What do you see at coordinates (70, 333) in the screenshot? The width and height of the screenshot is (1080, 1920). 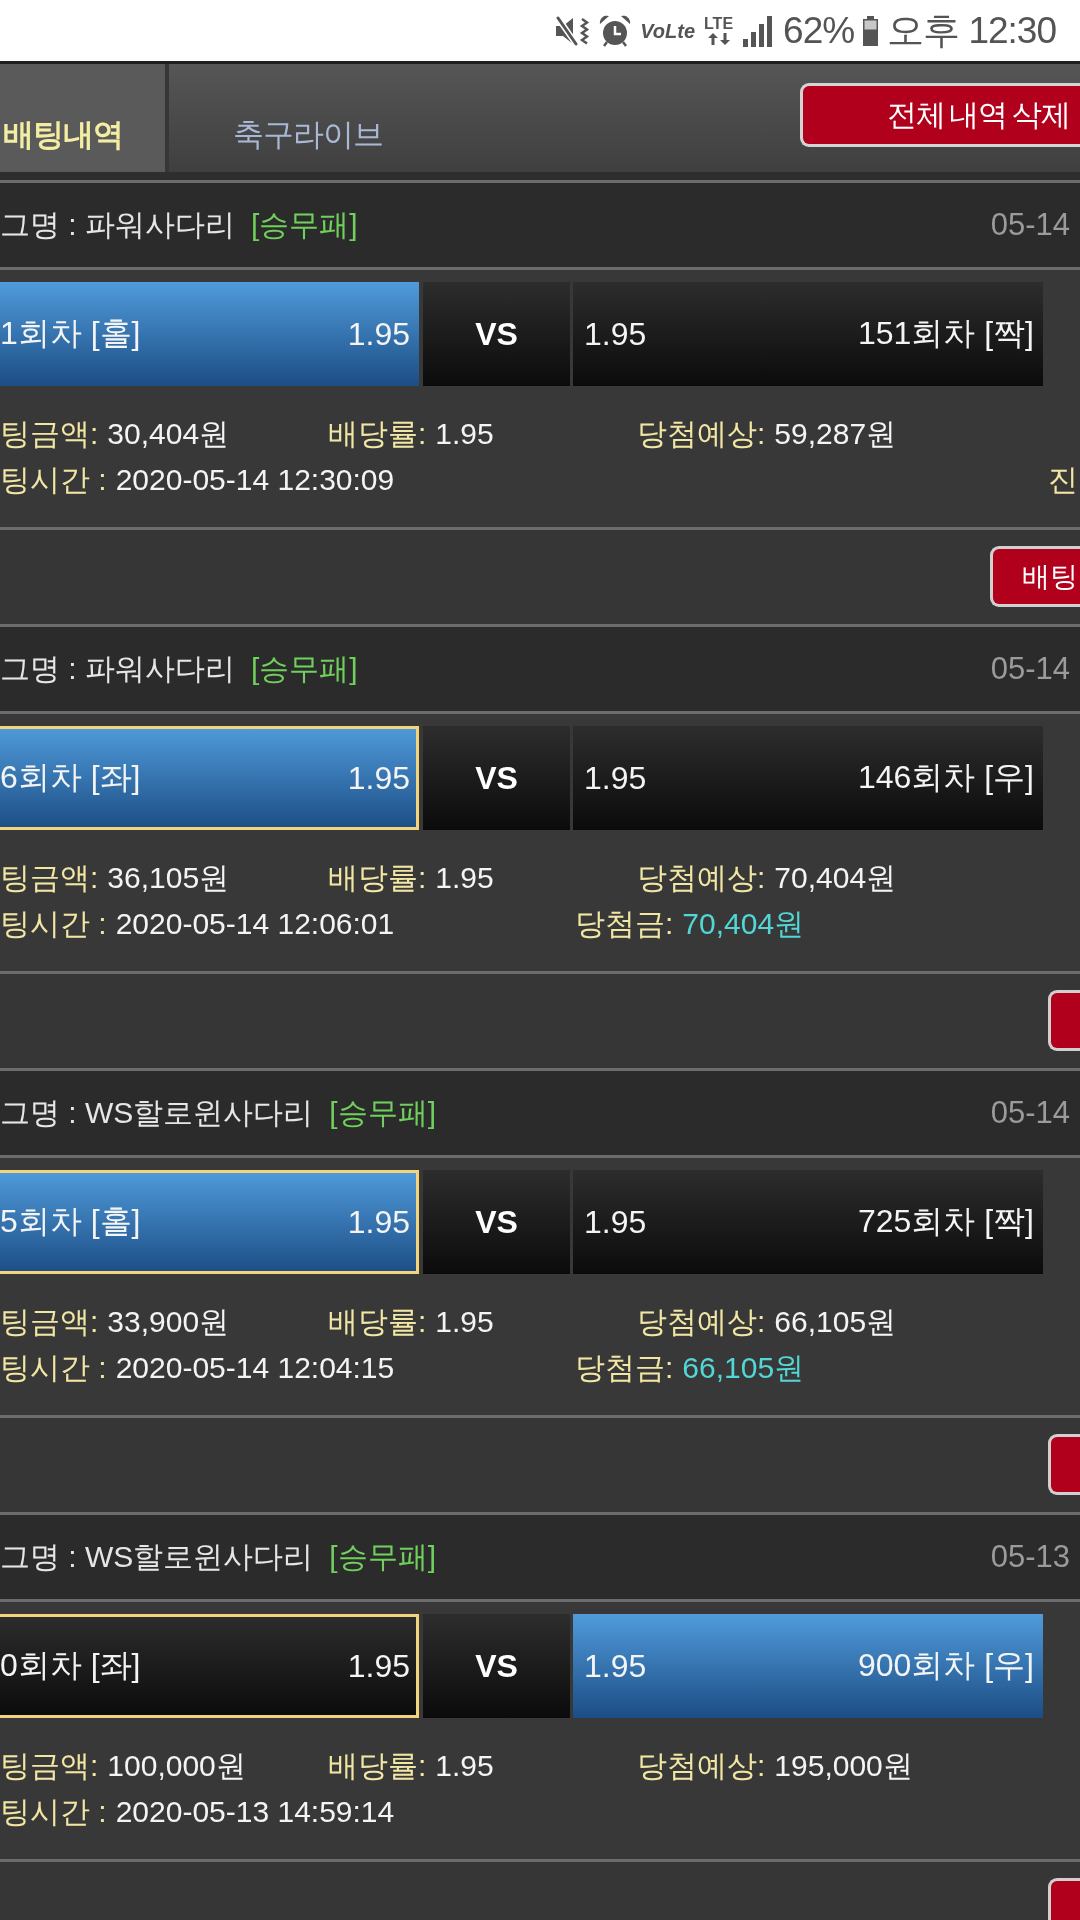 I see `round-label: 1회차 [홀]` at bounding box center [70, 333].